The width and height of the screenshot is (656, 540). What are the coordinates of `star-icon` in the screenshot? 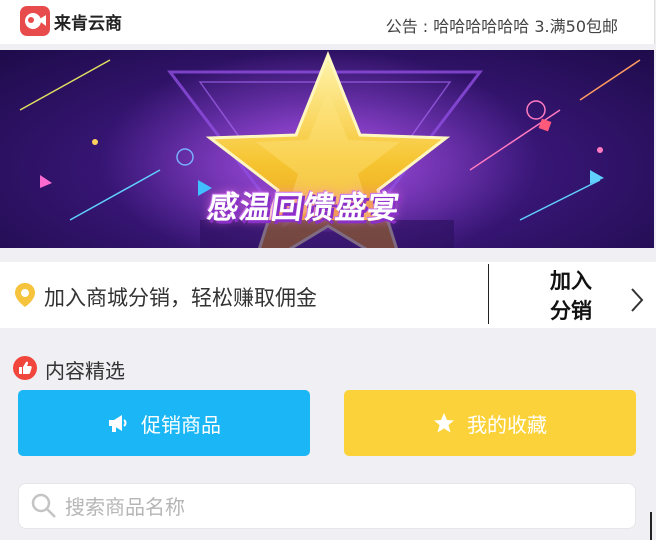 It's located at (444, 423).